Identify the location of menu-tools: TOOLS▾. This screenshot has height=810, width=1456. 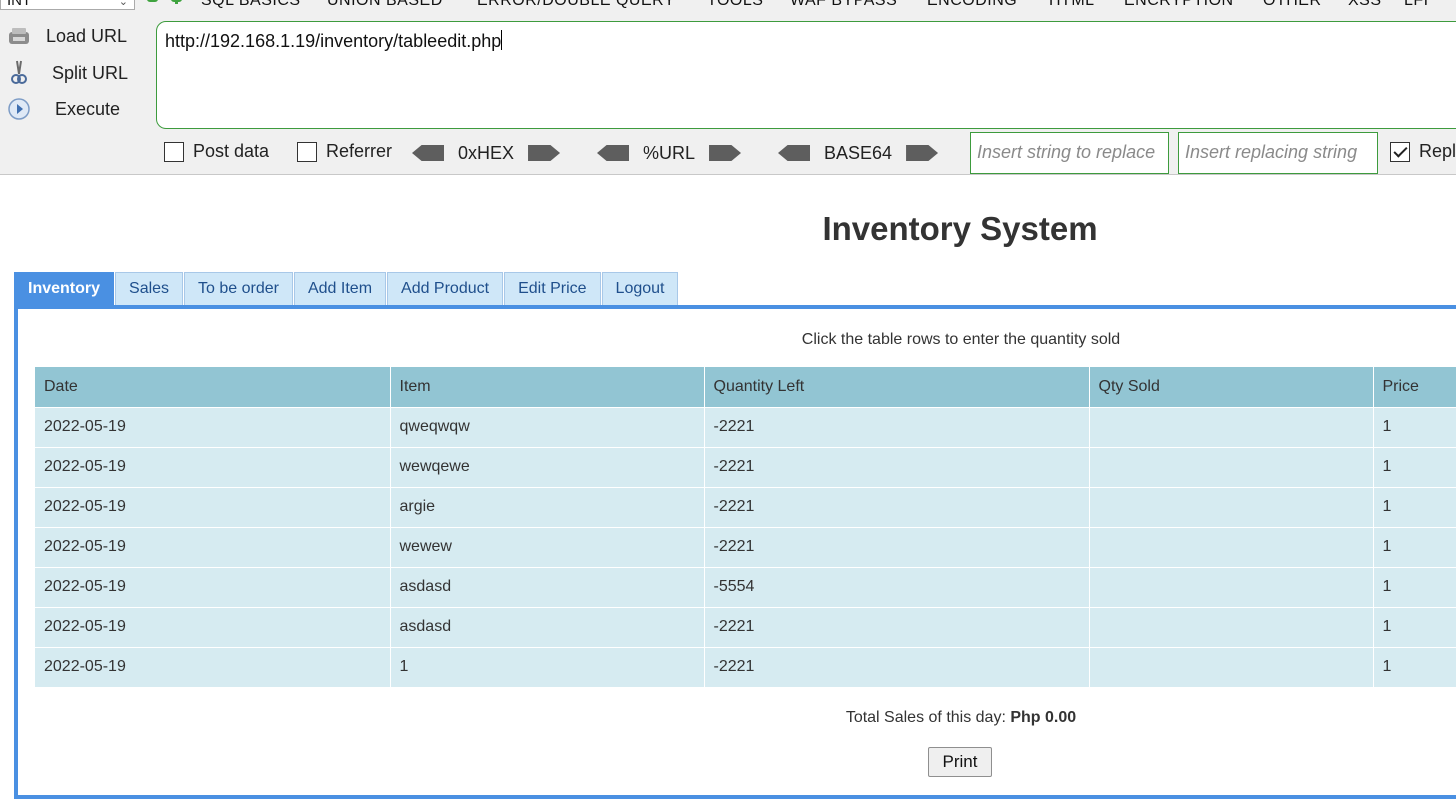
(738, 5).